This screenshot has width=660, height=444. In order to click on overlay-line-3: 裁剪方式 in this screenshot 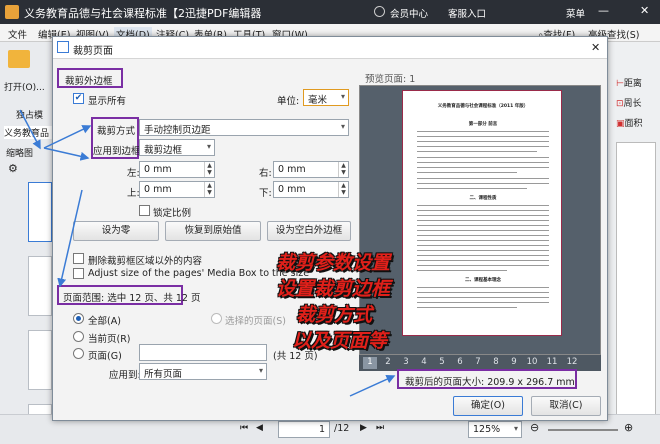, I will do `click(334, 315)`.